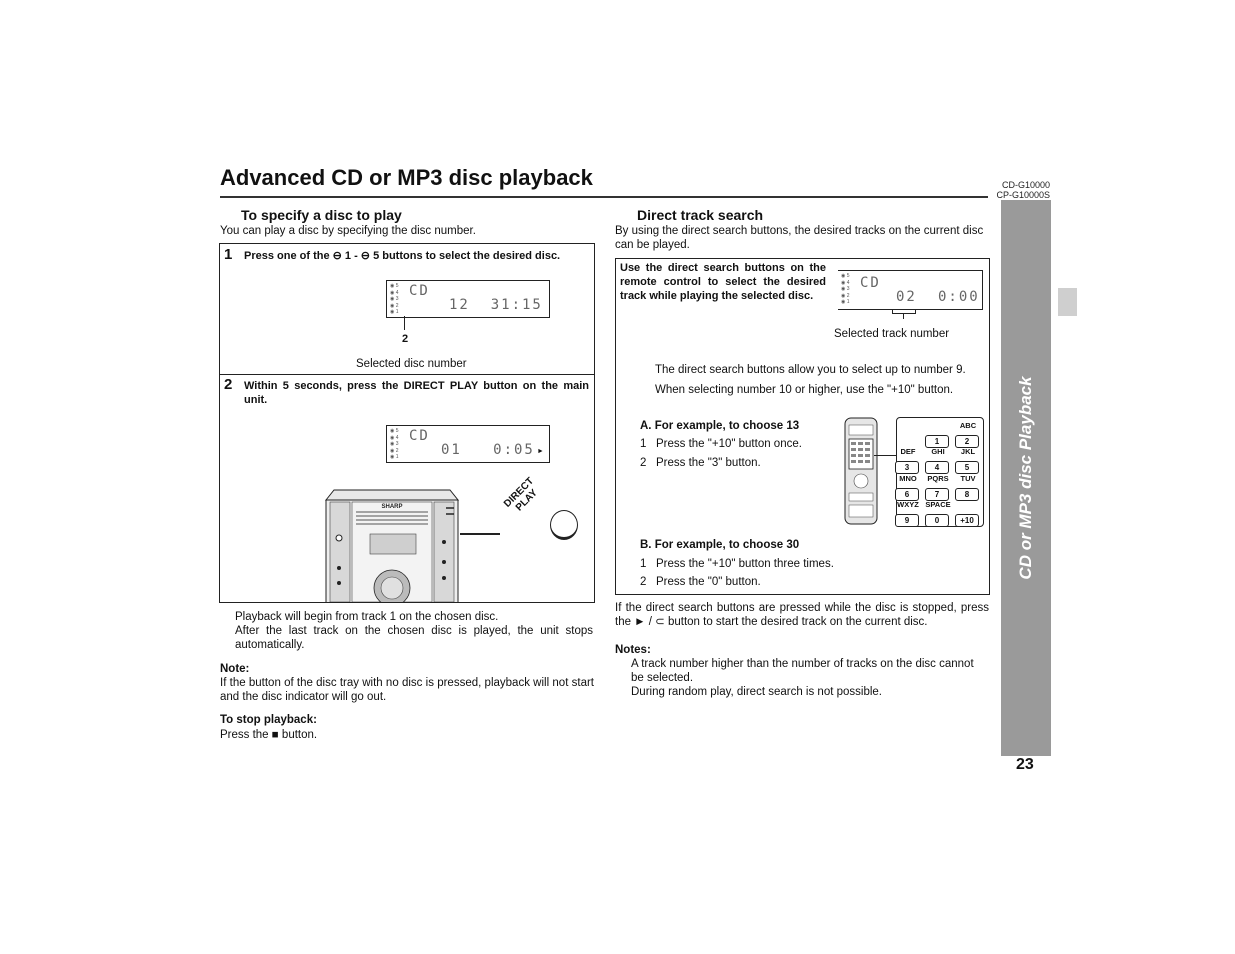 This screenshot has width=1235, height=954. Describe the element at coordinates (720, 426) in the screenshot. I see `example-a-heading: A. For example, to choose 13` at that location.